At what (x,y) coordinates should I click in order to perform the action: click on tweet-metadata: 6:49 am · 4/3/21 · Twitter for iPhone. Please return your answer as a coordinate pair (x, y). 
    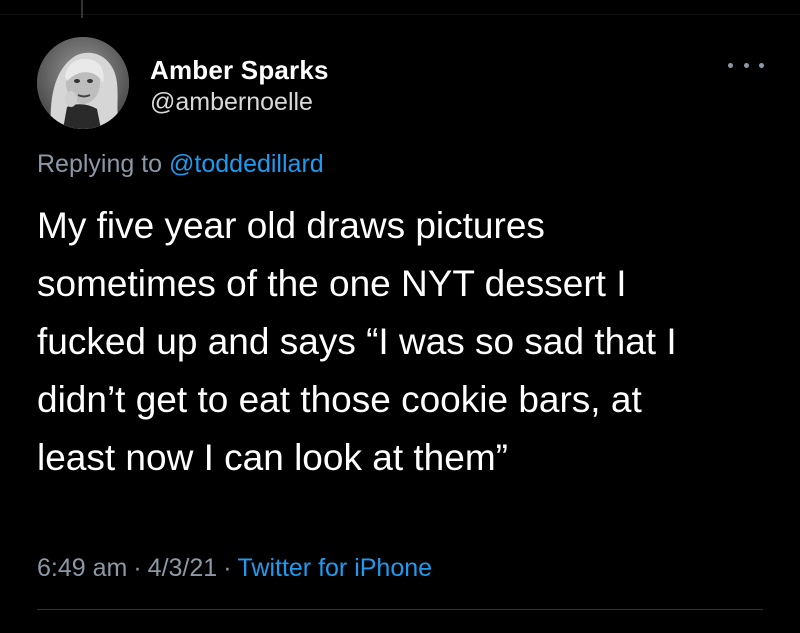
    Looking at the image, I should click on (234, 568).